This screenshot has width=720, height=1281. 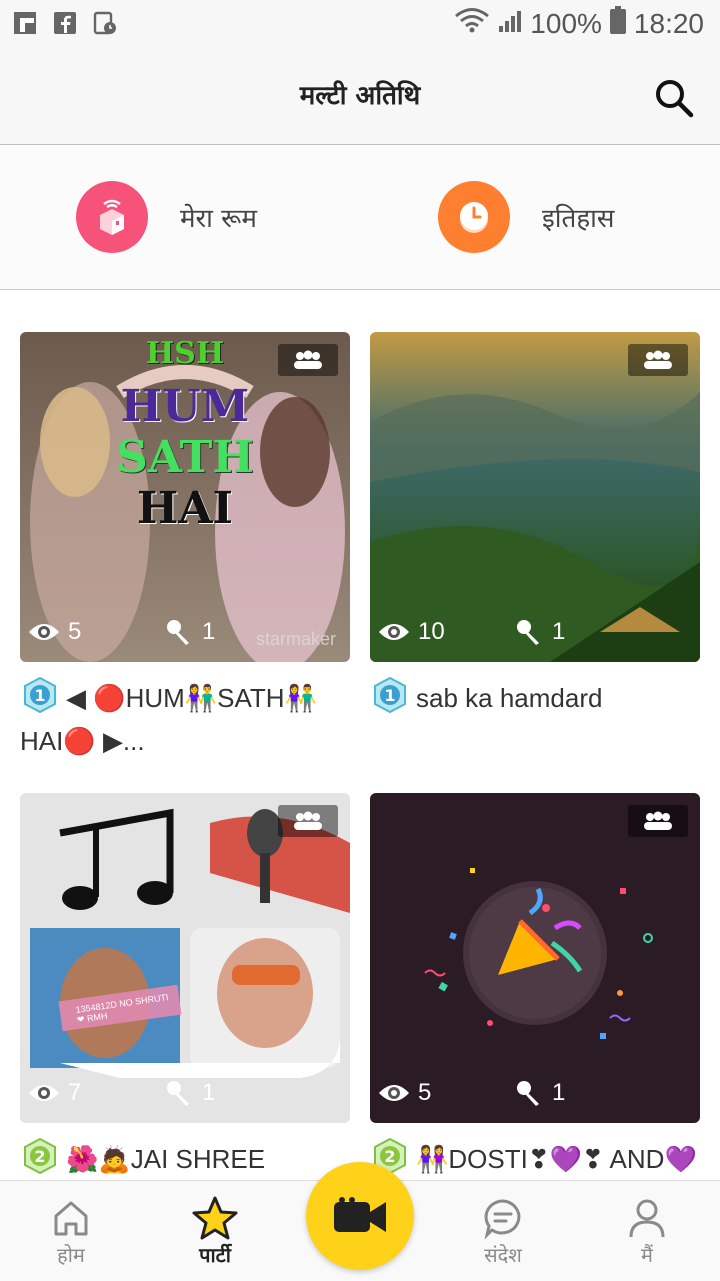 I want to click on view-count: 10, so click(x=431, y=631).